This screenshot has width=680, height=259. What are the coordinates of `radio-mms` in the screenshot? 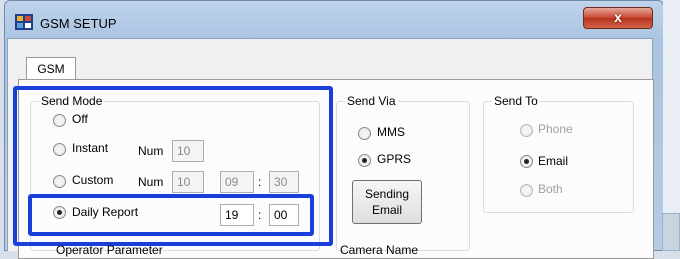 It's located at (364, 133).